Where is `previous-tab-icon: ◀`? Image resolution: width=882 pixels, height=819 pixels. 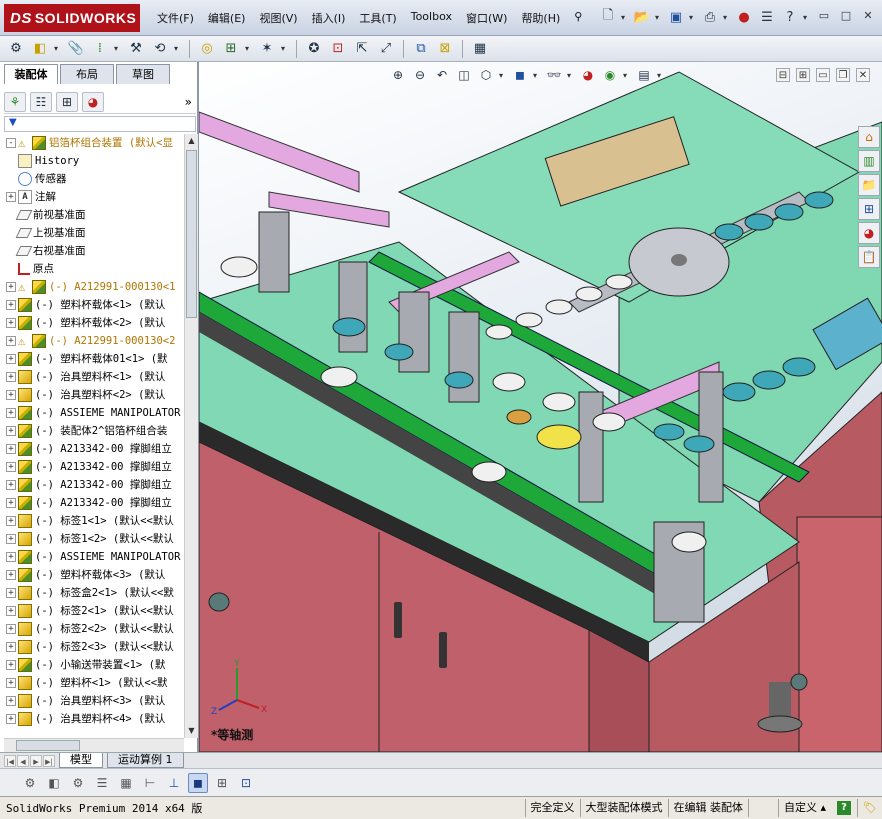 previous-tab-icon: ◀ is located at coordinates (23, 760).